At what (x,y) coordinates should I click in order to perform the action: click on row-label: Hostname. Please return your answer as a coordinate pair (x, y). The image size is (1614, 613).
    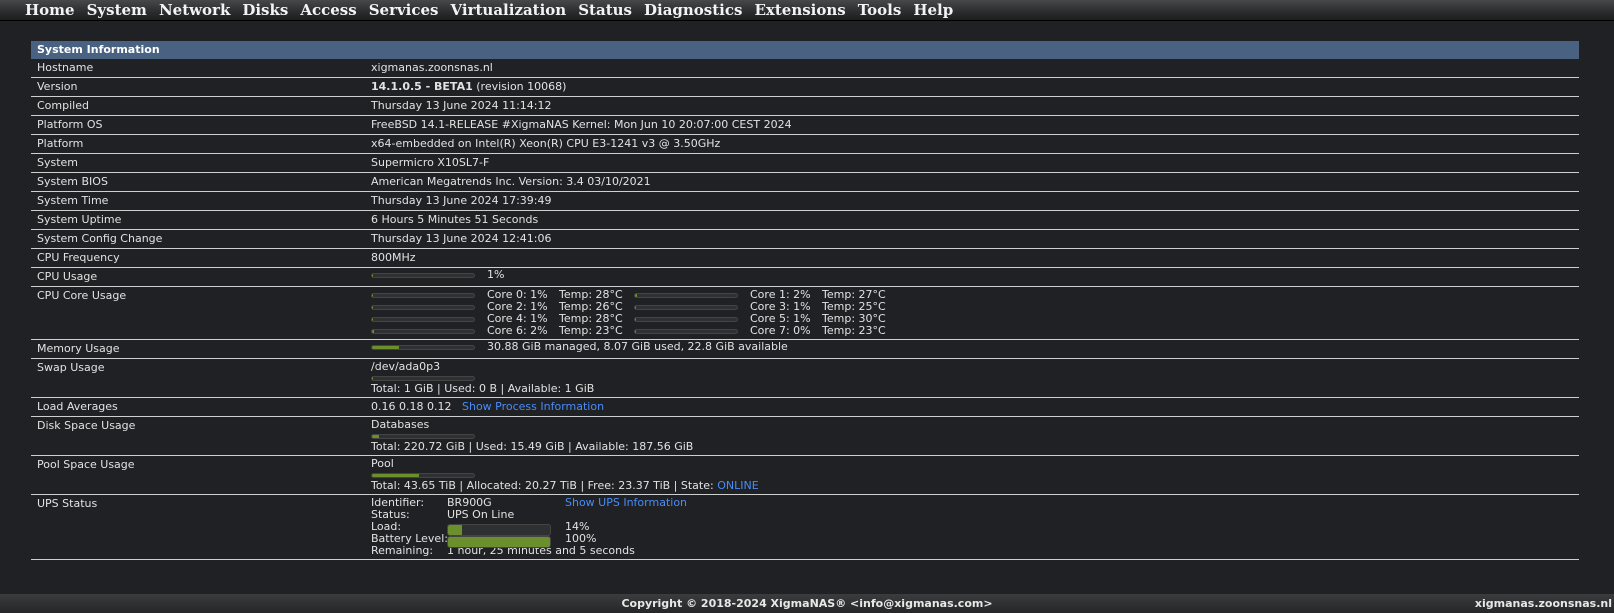
    Looking at the image, I should click on (65, 67).